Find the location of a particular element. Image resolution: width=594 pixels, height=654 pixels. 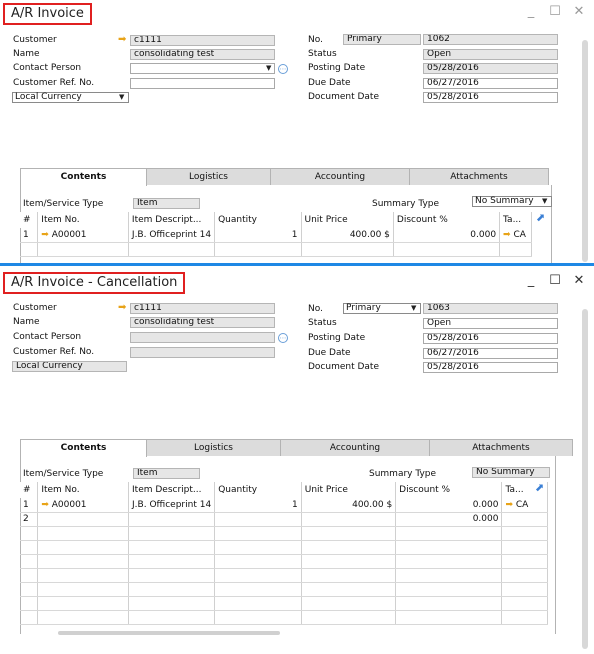

document-number-field: 1063 is located at coordinates (490, 308).